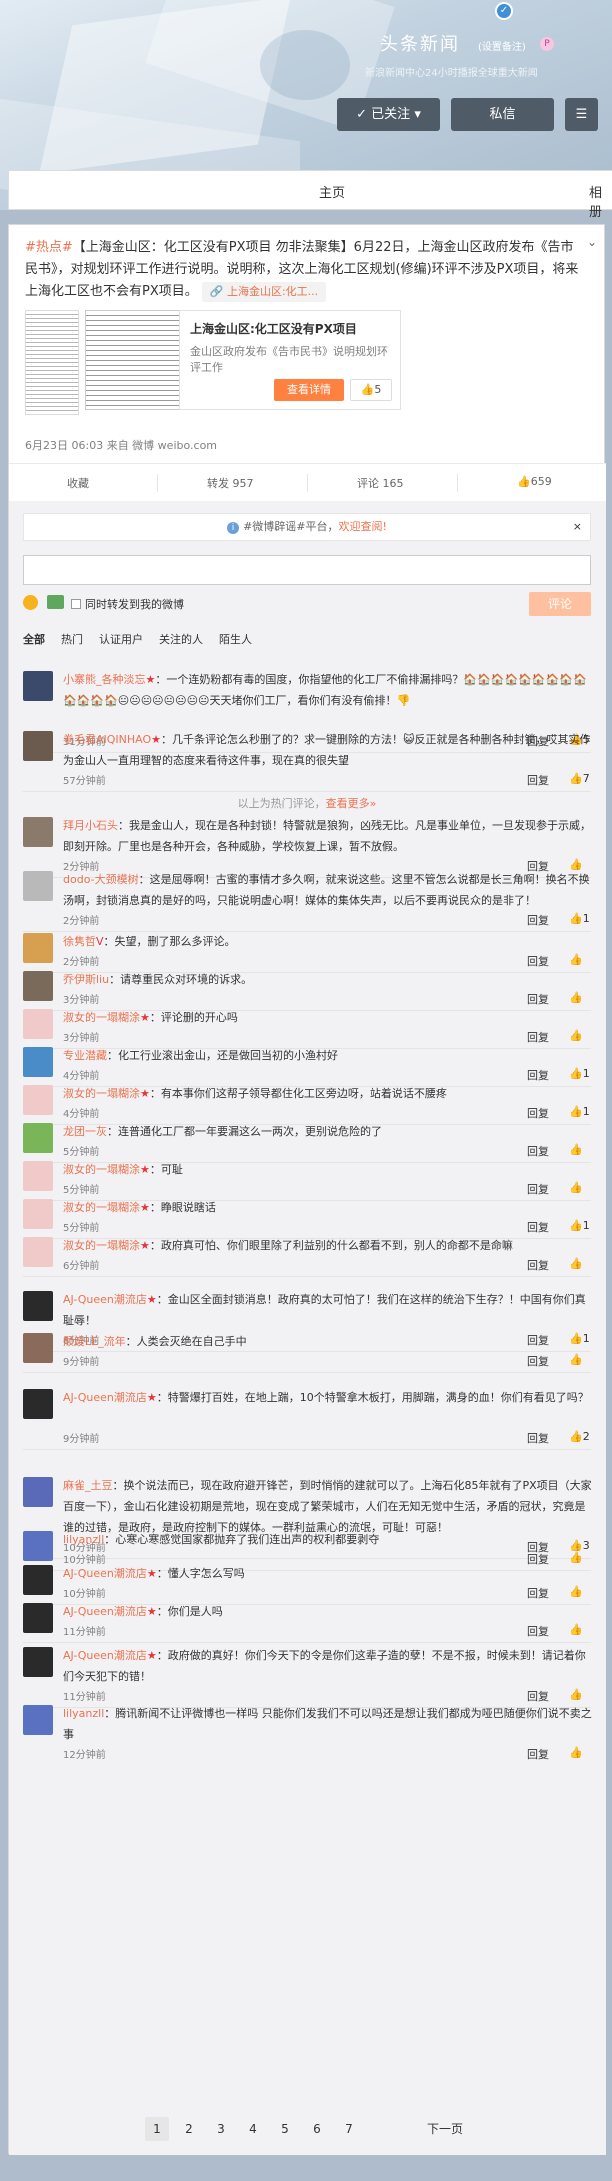 This screenshot has width=612, height=2181. What do you see at coordinates (371, 390) in the screenshot?
I see `link-card-like: 👍5` at bounding box center [371, 390].